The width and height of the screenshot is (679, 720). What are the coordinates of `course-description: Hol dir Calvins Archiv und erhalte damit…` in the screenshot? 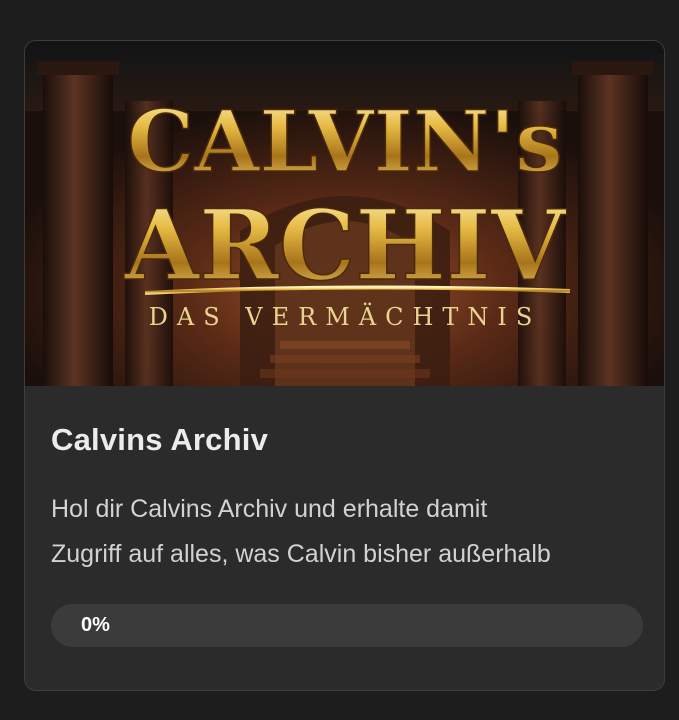 It's located at (349, 532).